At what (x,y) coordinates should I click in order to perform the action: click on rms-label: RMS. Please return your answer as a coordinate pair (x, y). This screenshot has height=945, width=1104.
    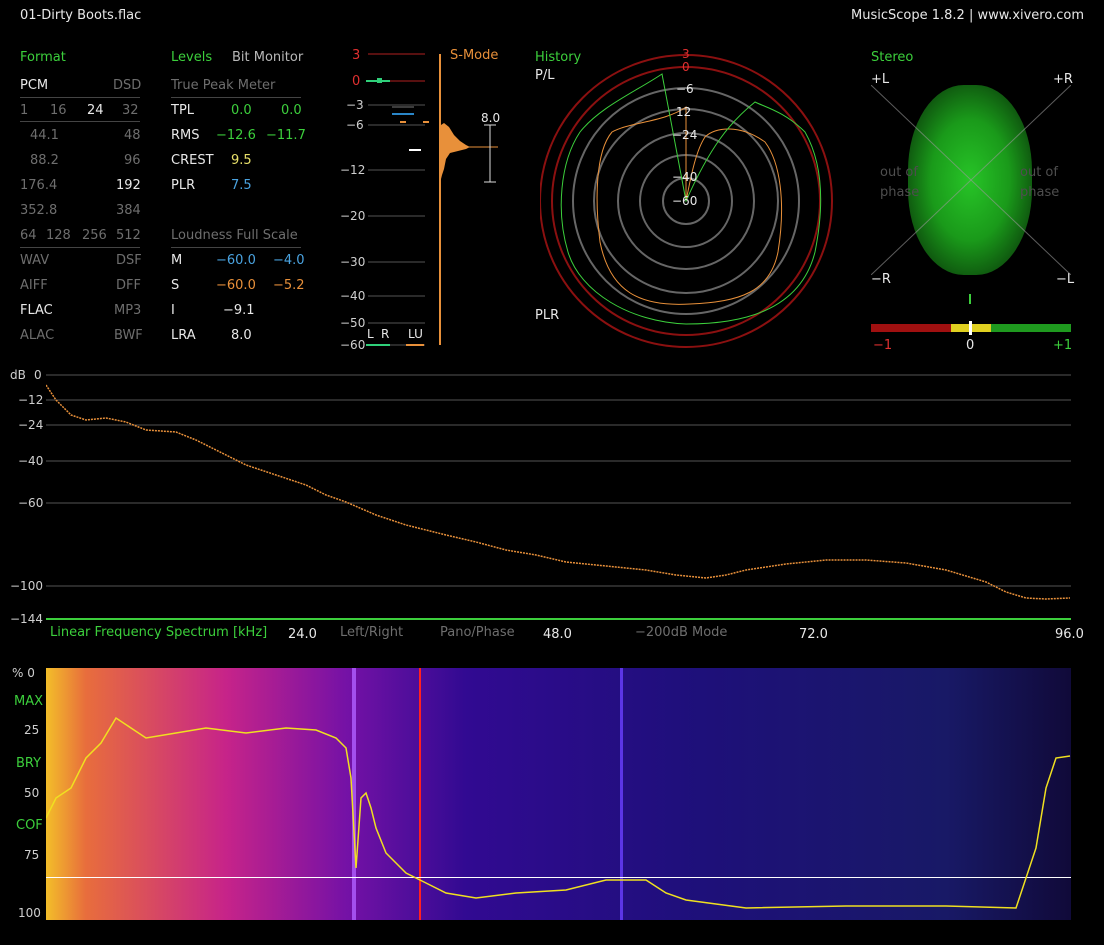
    Looking at the image, I should click on (185, 135).